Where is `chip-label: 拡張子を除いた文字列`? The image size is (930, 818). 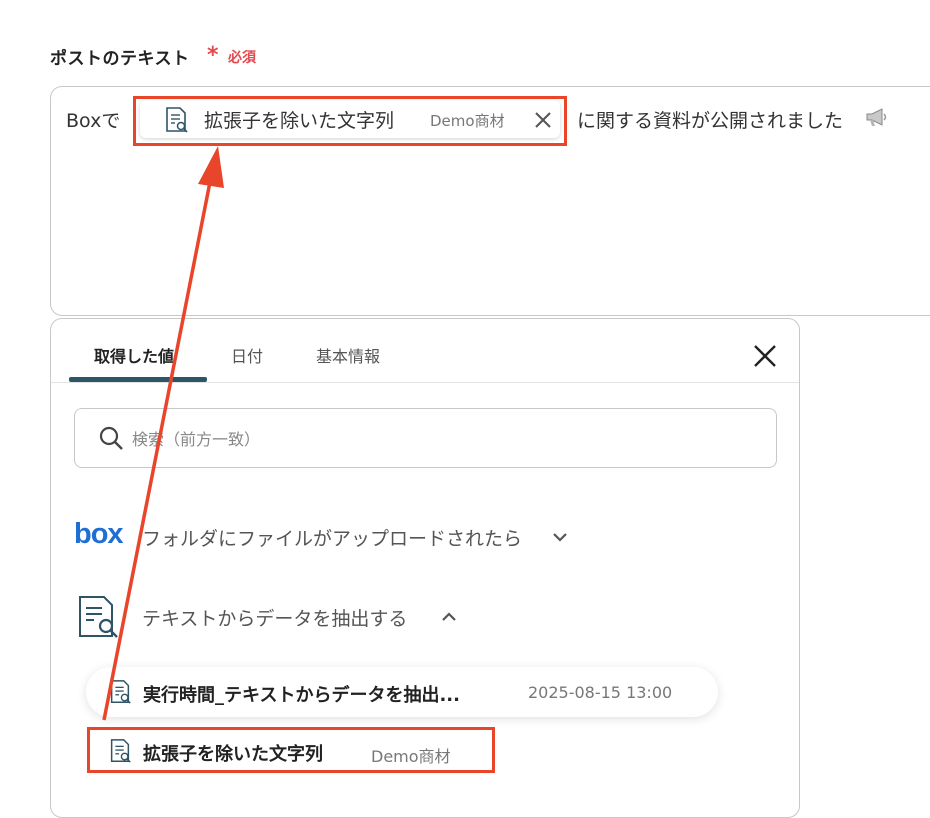 chip-label: 拡張子を除いた文字列 is located at coordinates (299, 121).